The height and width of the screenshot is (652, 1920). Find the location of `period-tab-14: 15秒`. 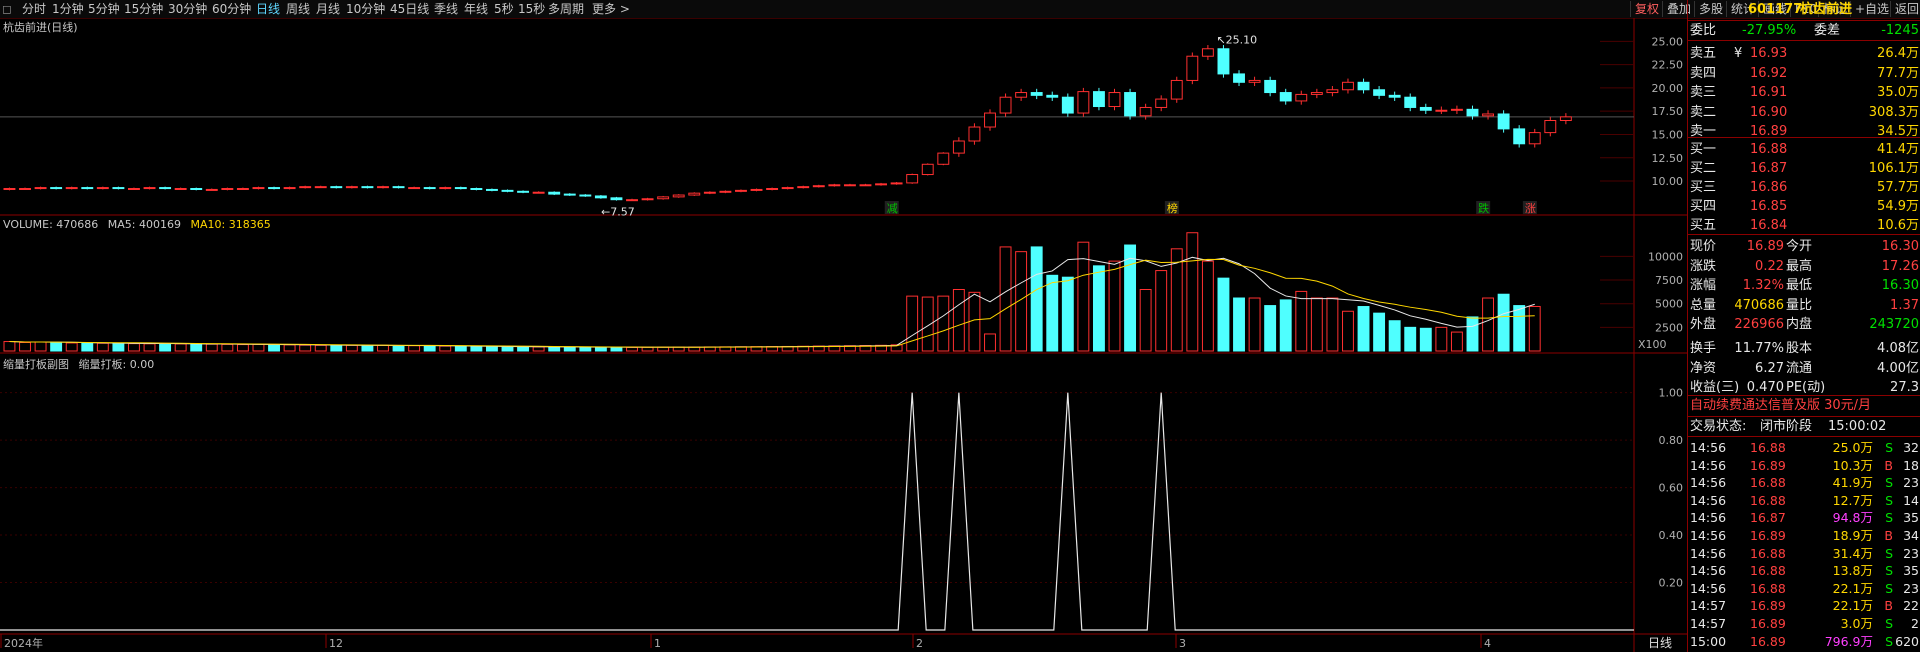

period-tab-14: 15秒 is located at coordinates (531, 9).